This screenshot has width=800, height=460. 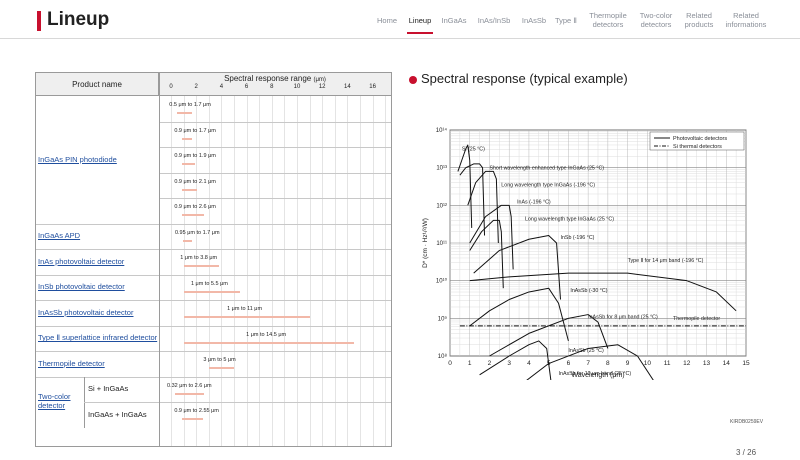 What do you see at coordinates (195, 181) in the screenshot?
I see `range-label: 0.9 μm to 2.1 μm` at bounding box center [195, 181].